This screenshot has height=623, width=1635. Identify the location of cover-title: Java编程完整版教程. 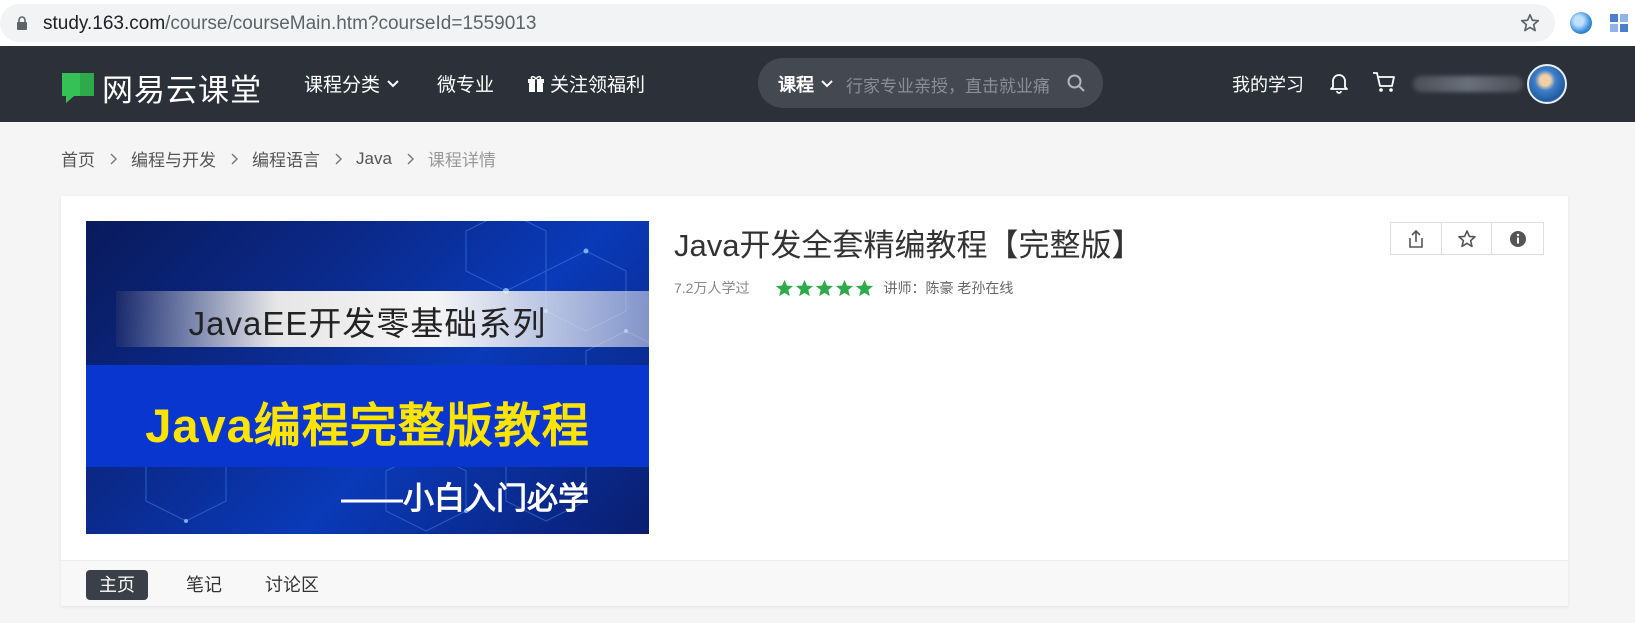
(367, 425).